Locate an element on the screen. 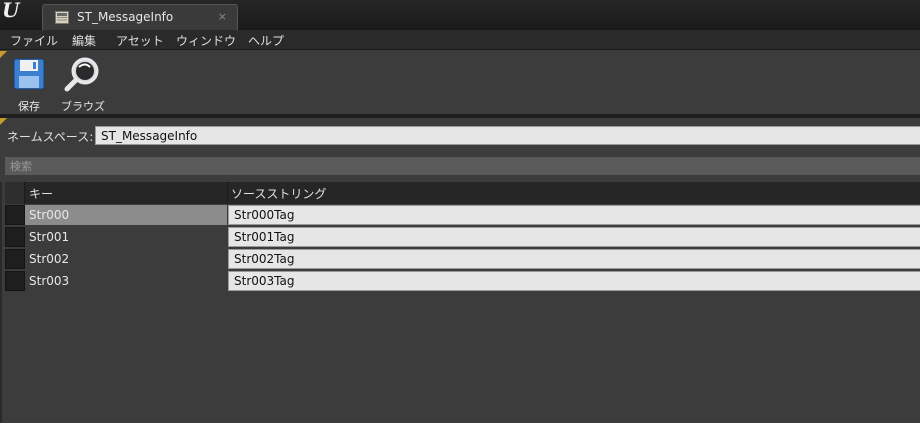  key-text: Str001 is located at coordinates (49, 237).